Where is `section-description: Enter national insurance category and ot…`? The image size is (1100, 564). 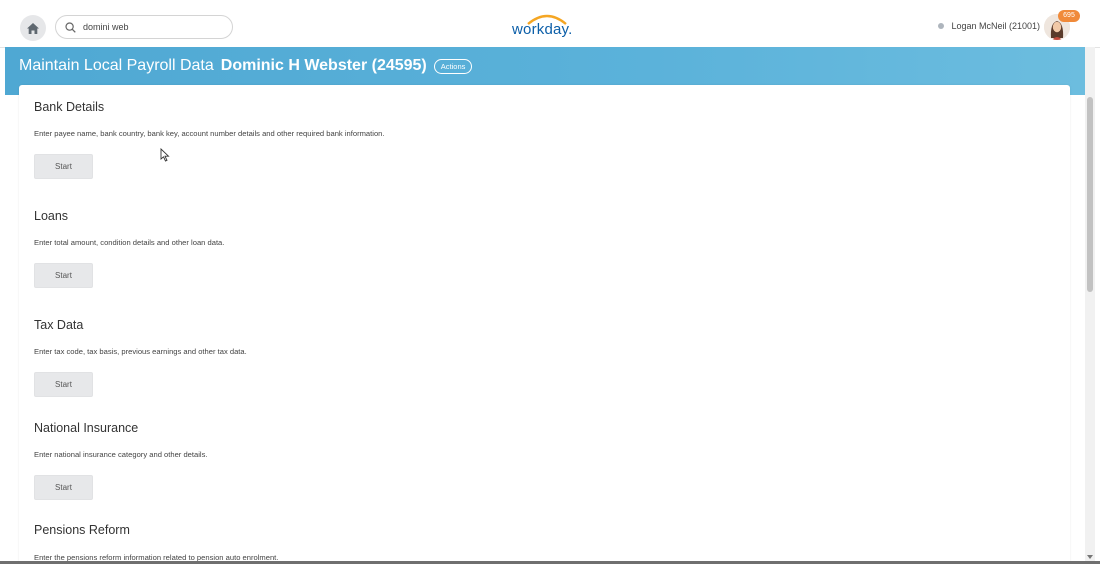 section-description: Enter national insurance category and ot… is located at coordinates (121, 454).